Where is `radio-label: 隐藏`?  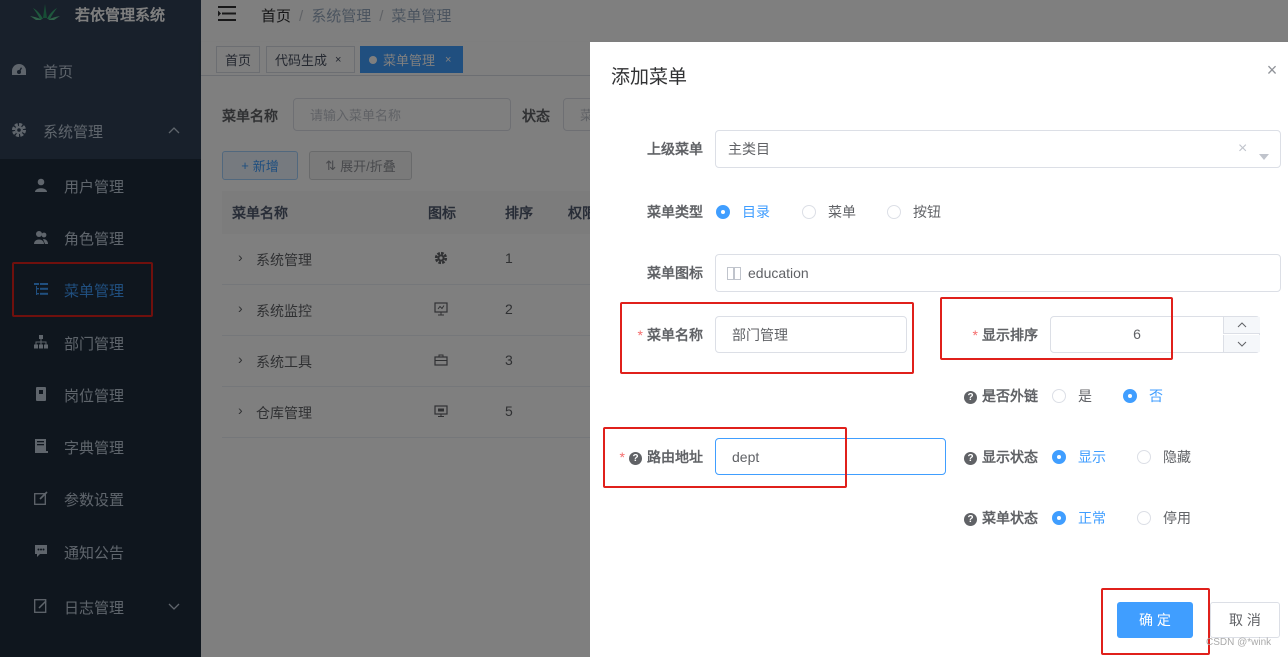 radio-label: 隐藏 is located at coordinates (1177, 457).